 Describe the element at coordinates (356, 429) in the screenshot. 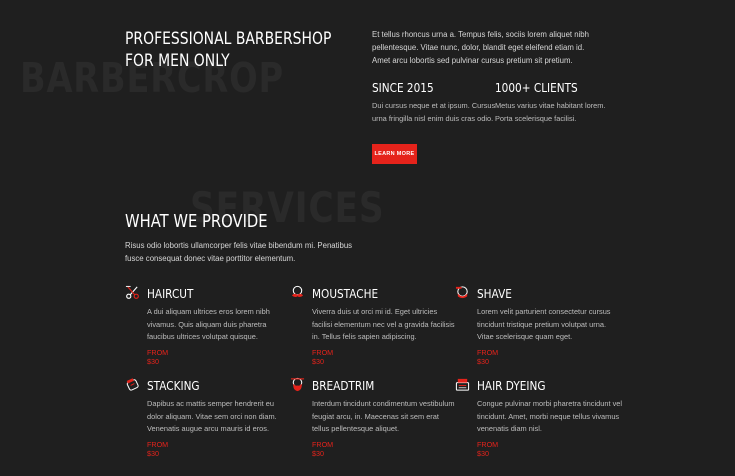

I see `service-description-line: tellus pellentesque aliquet.` at that location.